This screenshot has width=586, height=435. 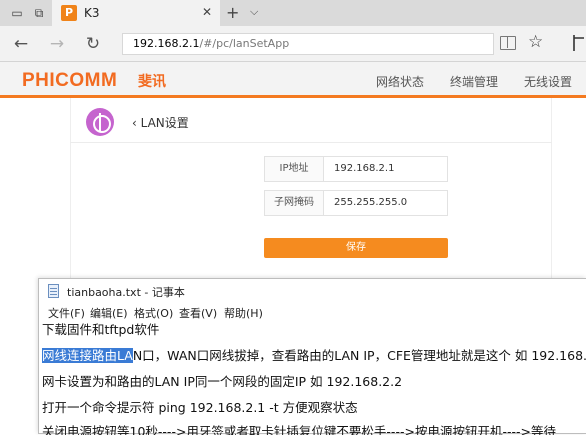 What do you see at coordinates (152, 82) in the screenshot?
I see `phicomm-logo-cn: 斐讯` at bounding box center [152, 82].